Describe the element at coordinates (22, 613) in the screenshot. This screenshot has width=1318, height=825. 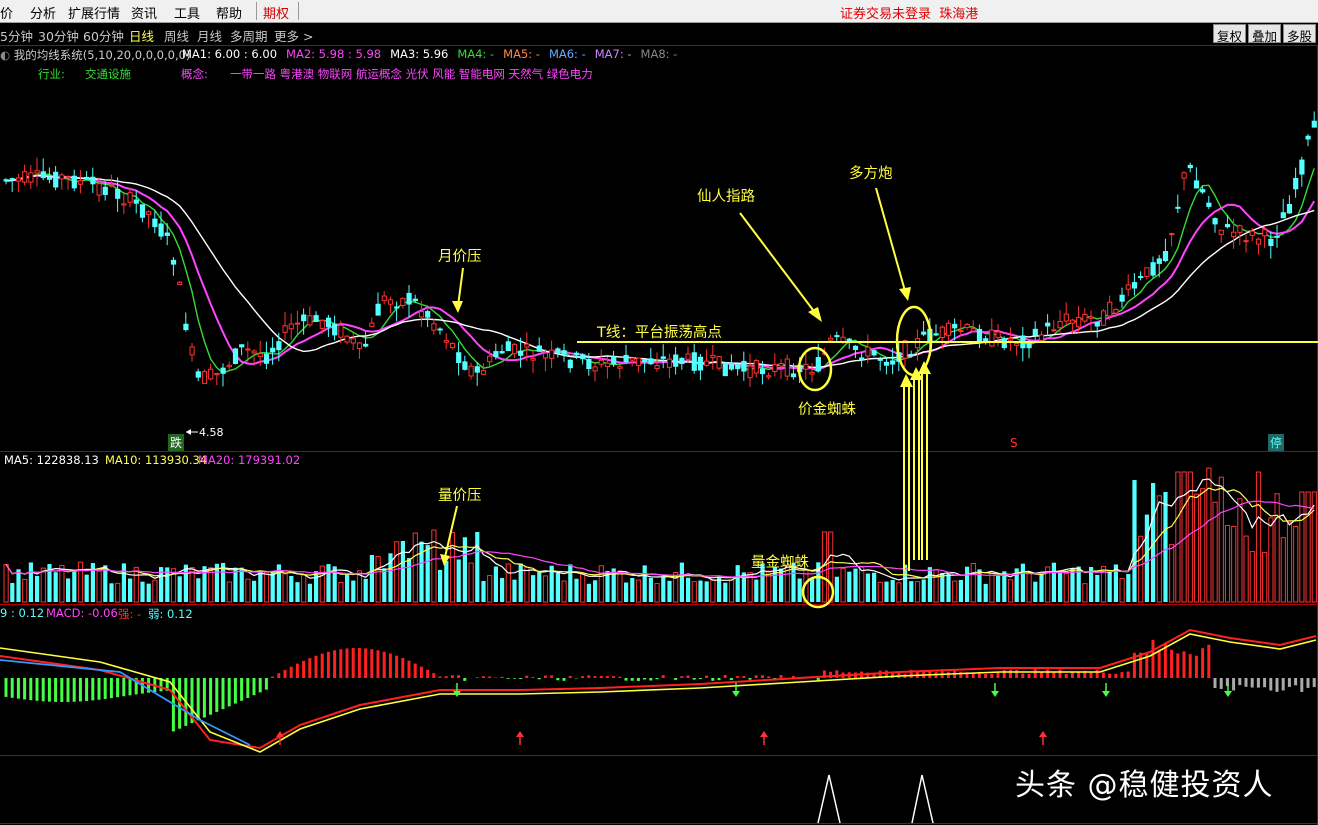
I see `macd-dif: 9 : 0.12` at that location.